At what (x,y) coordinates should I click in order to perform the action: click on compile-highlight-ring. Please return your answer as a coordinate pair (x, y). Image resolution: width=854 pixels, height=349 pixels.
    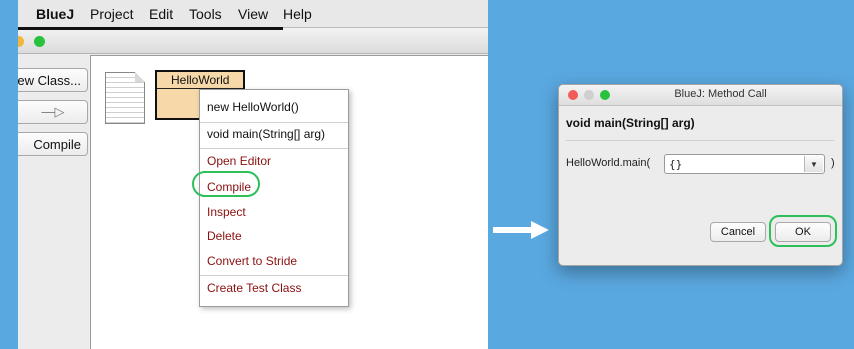
    Looking at the image, I should click on (226, 184).